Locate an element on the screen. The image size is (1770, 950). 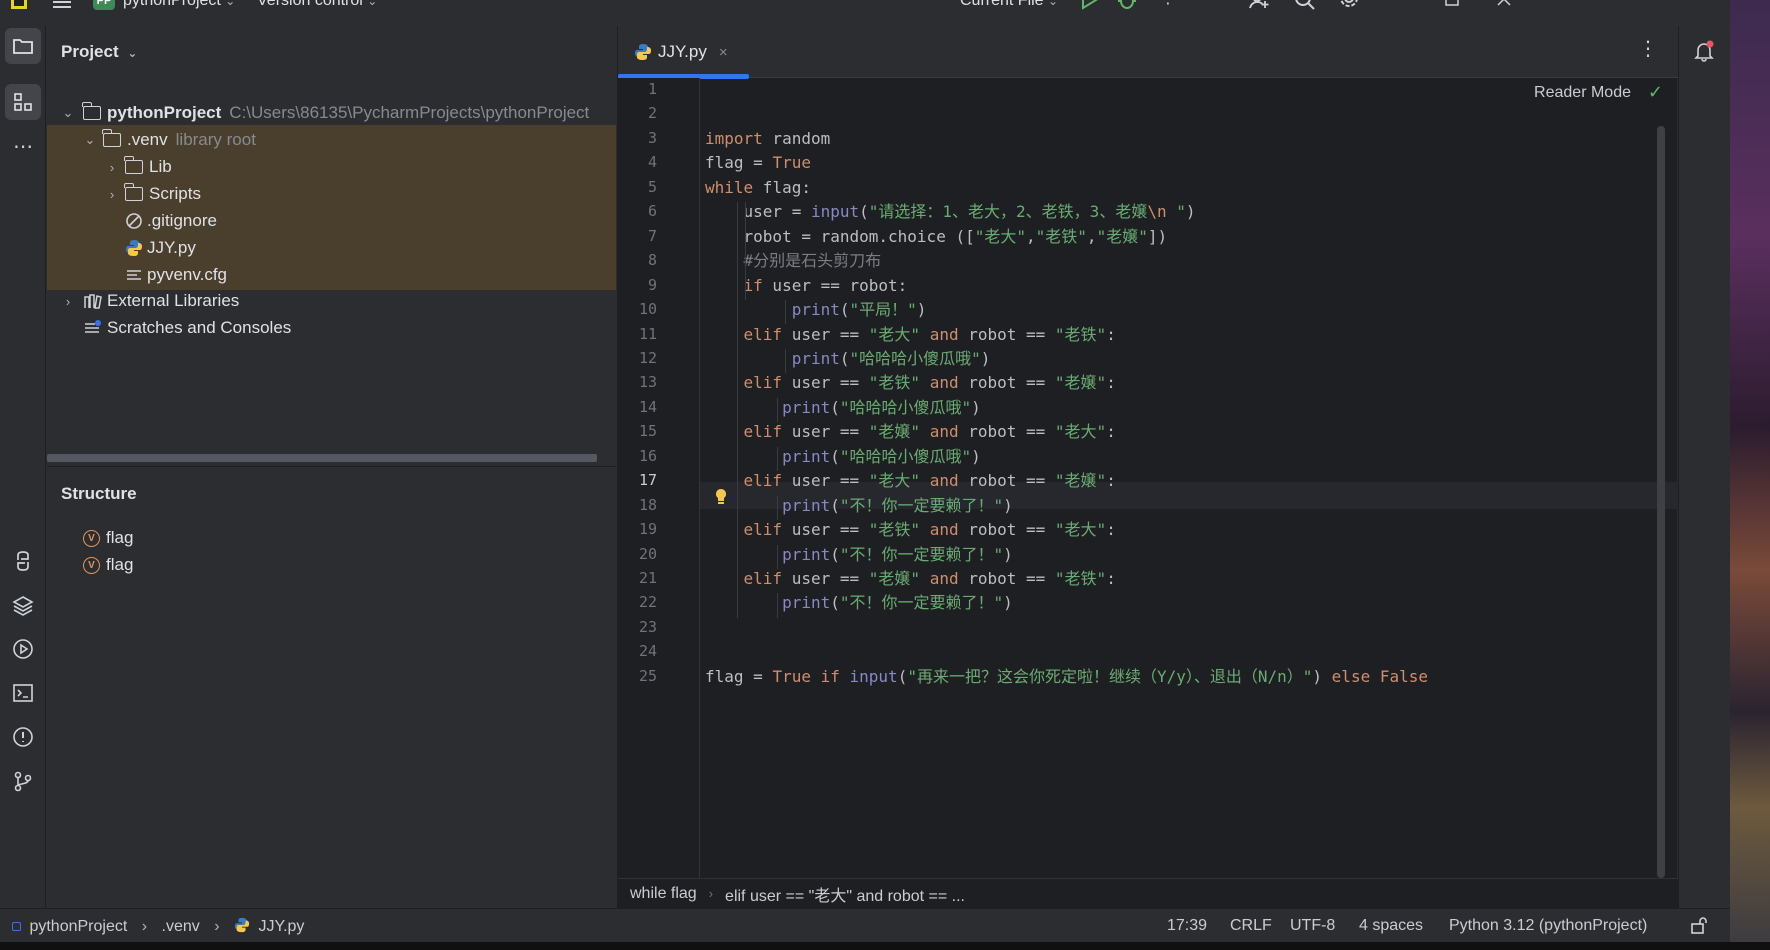
line-number: 19 is located at coordinates (637, 529).